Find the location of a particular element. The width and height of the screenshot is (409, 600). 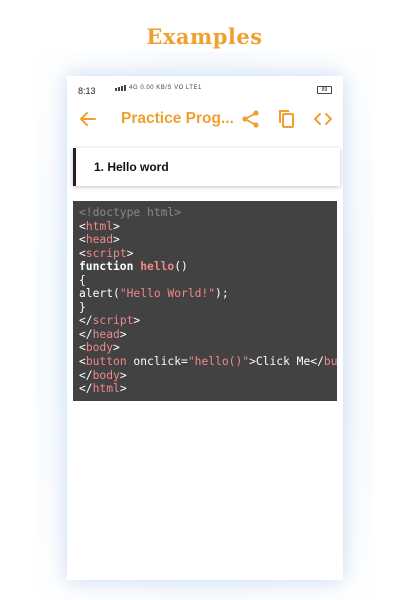

back-arrow-icon is located at coordinates (88, 119).